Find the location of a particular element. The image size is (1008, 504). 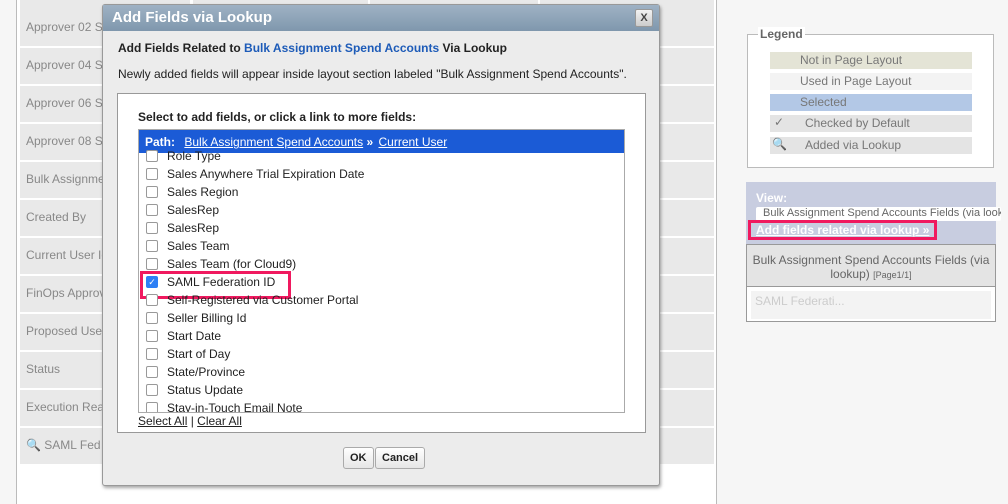

legend-item: Not in Page Layout is located at coordinates (871, 60).